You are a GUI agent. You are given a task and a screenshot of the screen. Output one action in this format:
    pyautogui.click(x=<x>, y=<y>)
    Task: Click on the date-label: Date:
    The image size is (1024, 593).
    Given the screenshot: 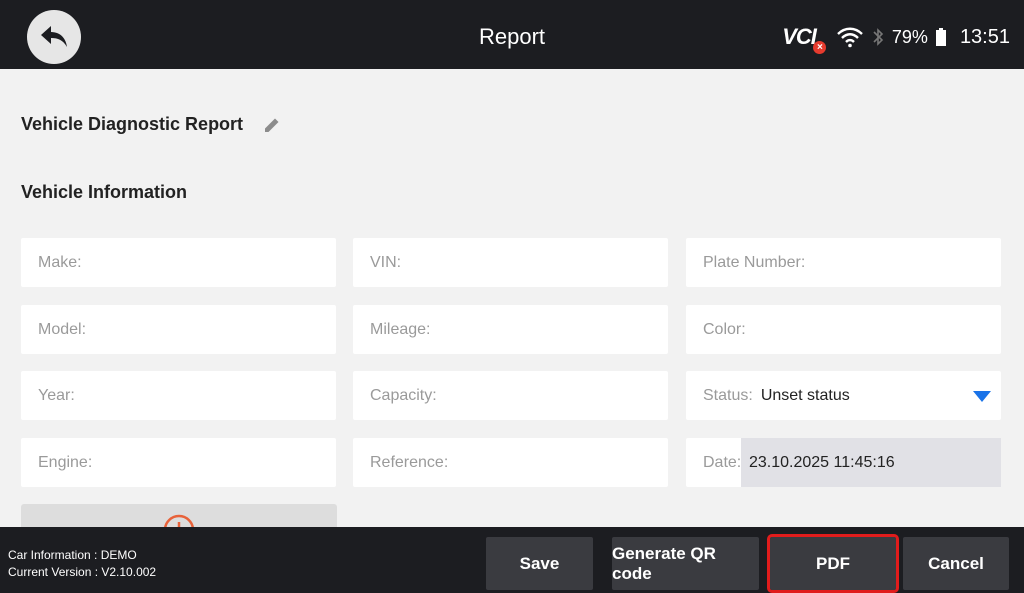 What is the action you would take?
    pyautogui.click(x=722, y=462)
    